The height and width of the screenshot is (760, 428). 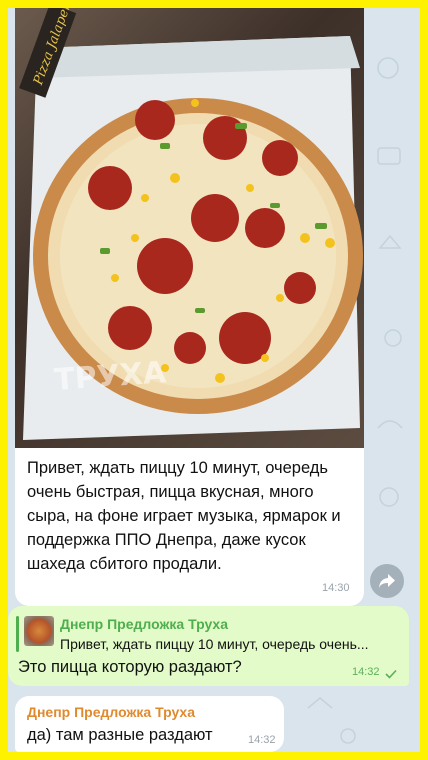 What do you see at coordinates (366, 672) in the screenshot?
I see `outgoing-message-time: 14:32` at bounding box center [366, 672].